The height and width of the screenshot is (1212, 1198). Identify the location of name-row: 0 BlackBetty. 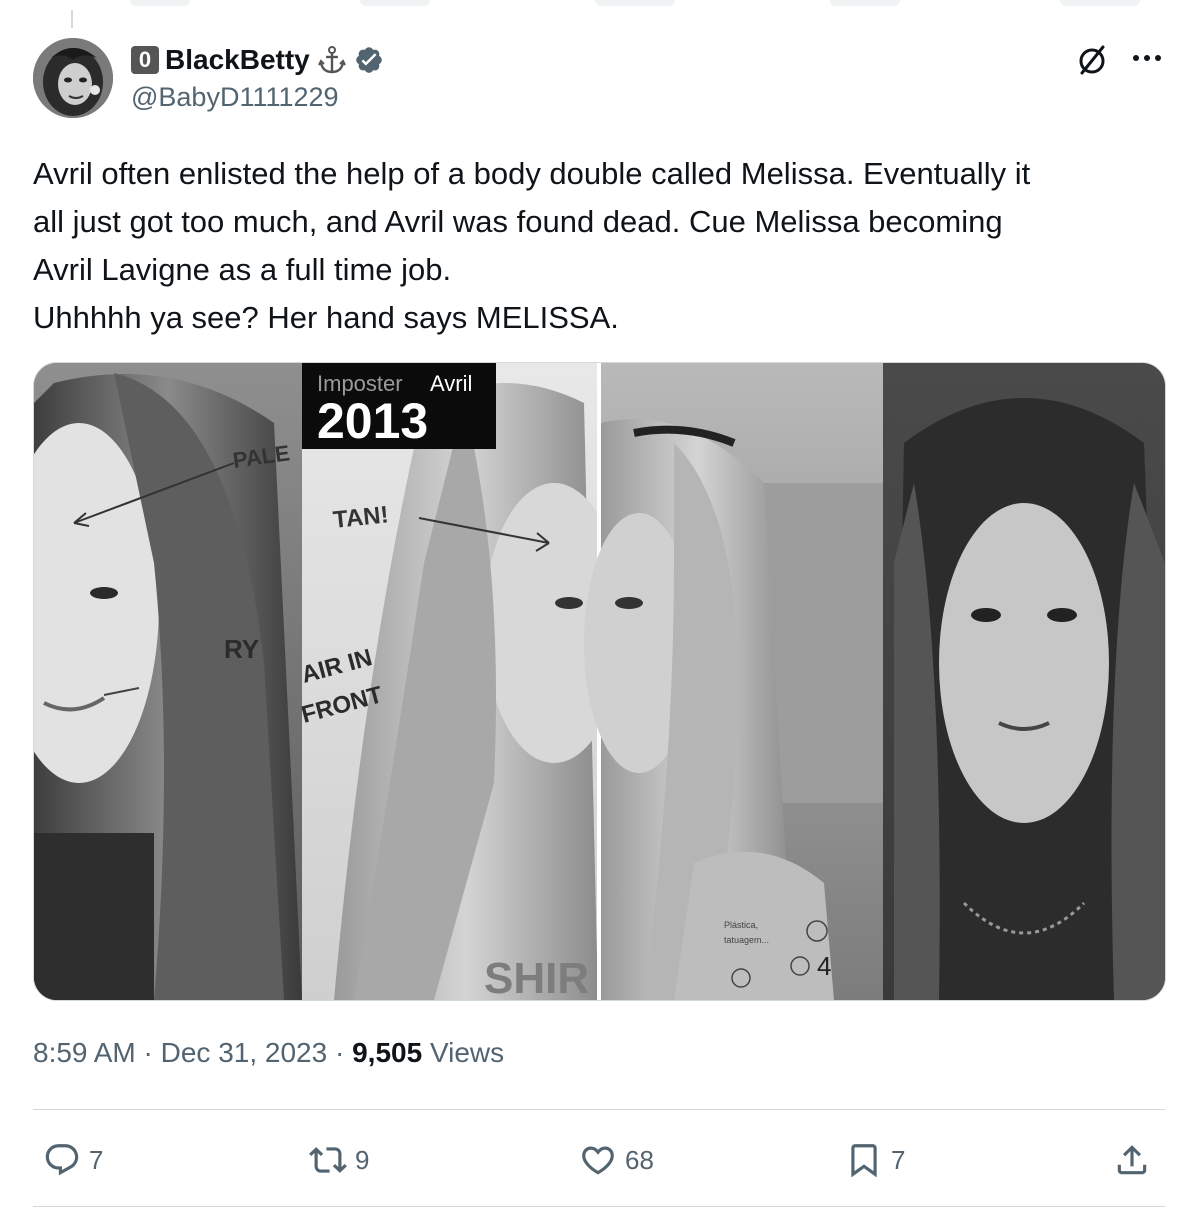
(257, 60).